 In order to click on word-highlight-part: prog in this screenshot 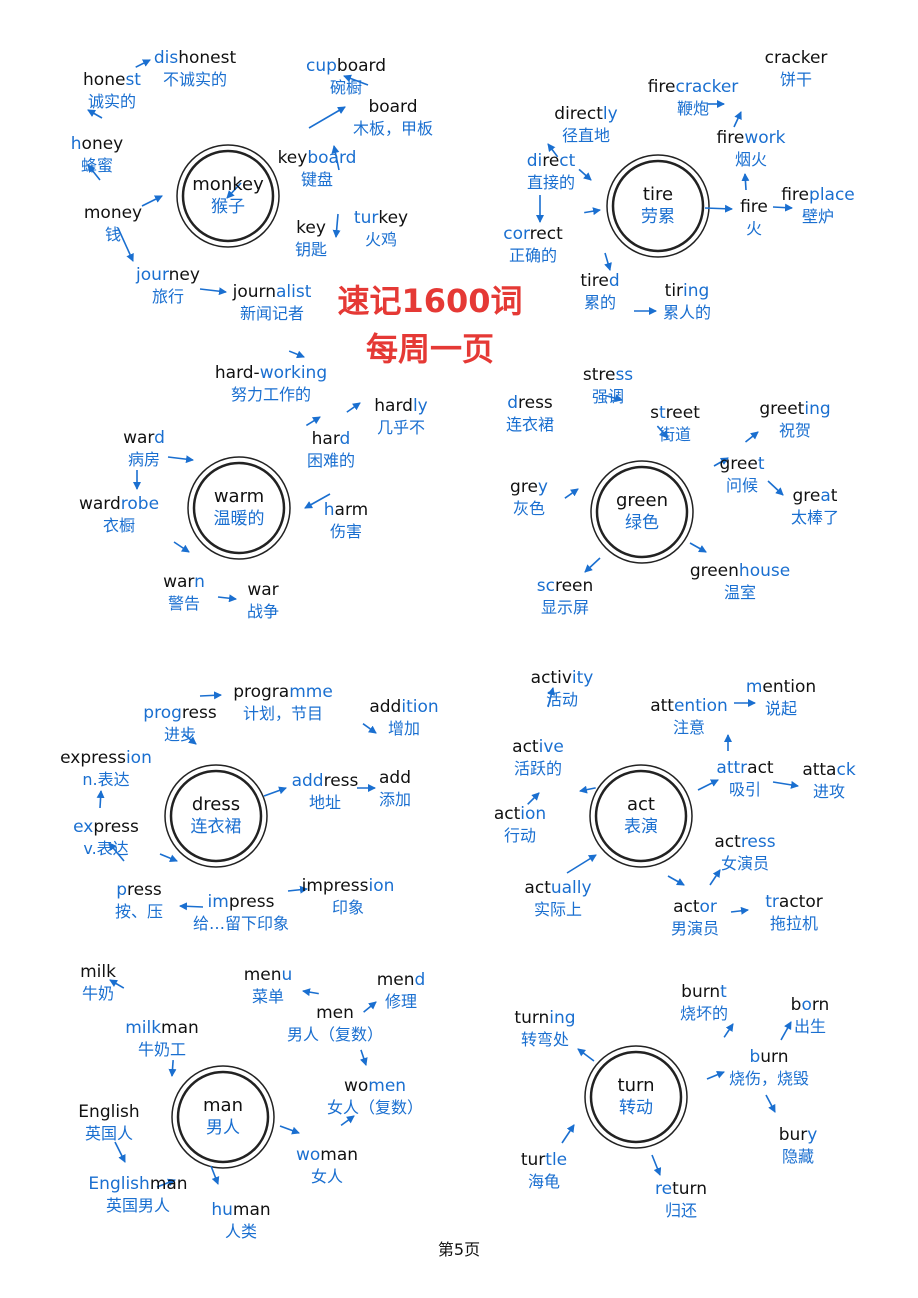, I will do `click(162, 713)`.